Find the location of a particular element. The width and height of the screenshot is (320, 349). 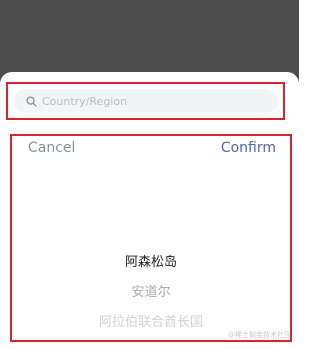

search-icon is located at coordinates (31, 101).